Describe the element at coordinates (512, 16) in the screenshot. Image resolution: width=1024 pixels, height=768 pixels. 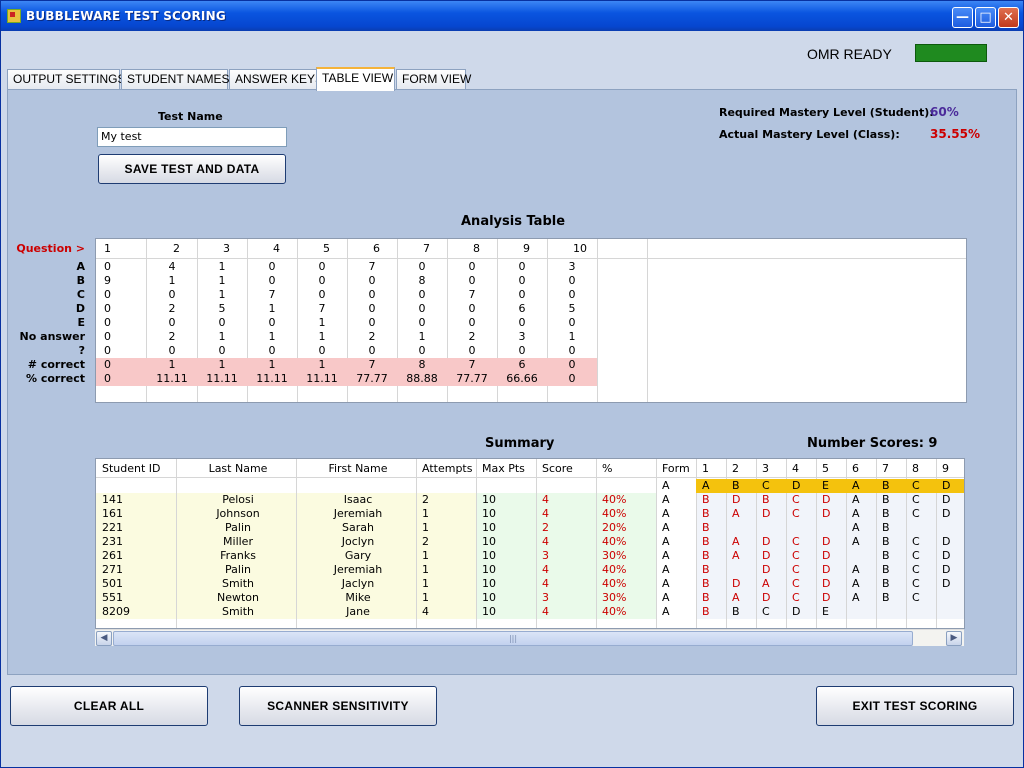
I see `title-bar: BUBBLEWARE TEST SCORING — □ ✕` at that location.